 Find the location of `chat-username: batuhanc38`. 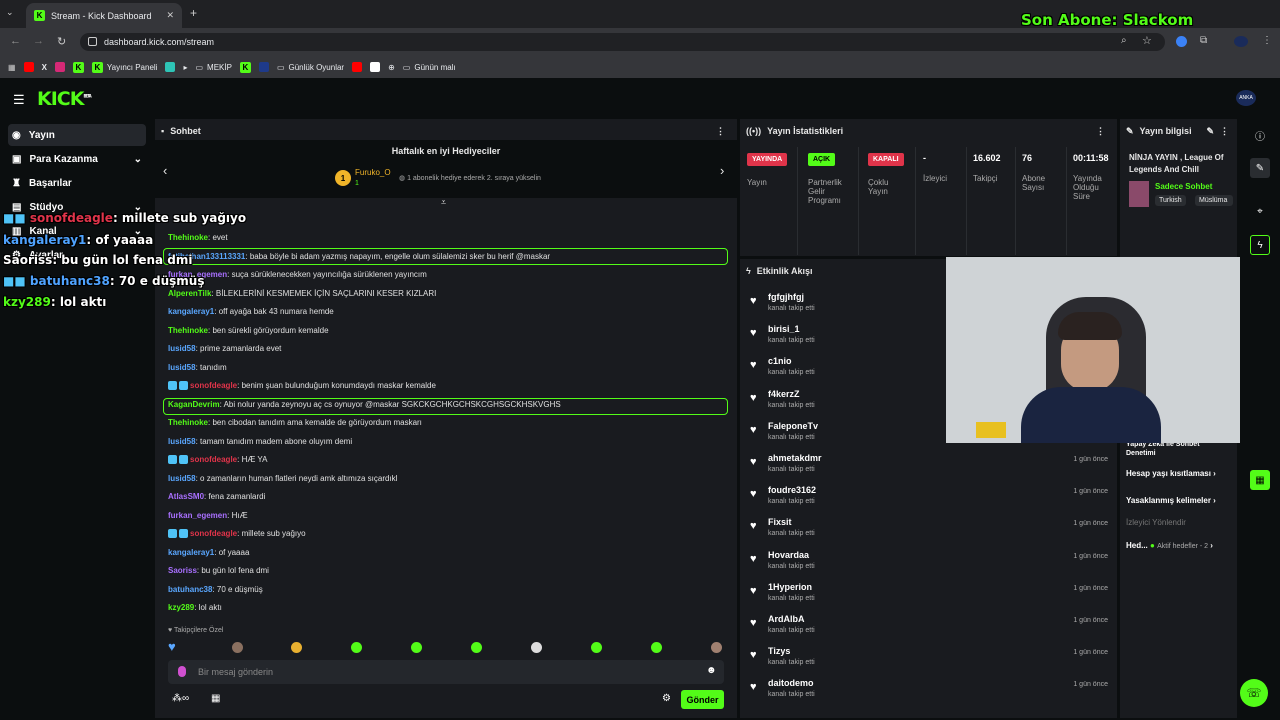

chat-username: batuhanc38 is located at coordinates (190, 589).